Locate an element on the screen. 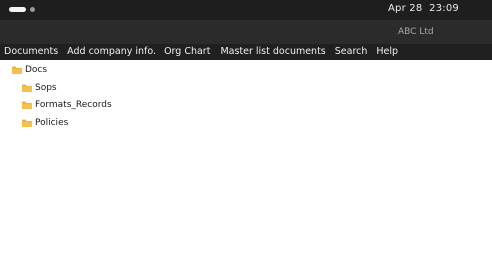 This screenshot has height=253, width=492. menu-add-company-info: Add company info. is located at coordinates (111, 52).